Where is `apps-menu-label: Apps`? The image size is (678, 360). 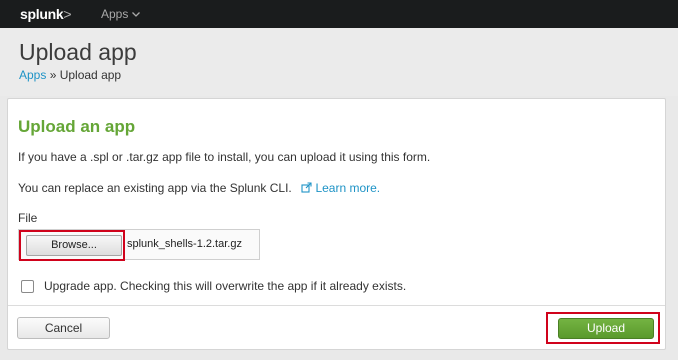
apps-menu-label: Apps is located at coordinates (115, 14).